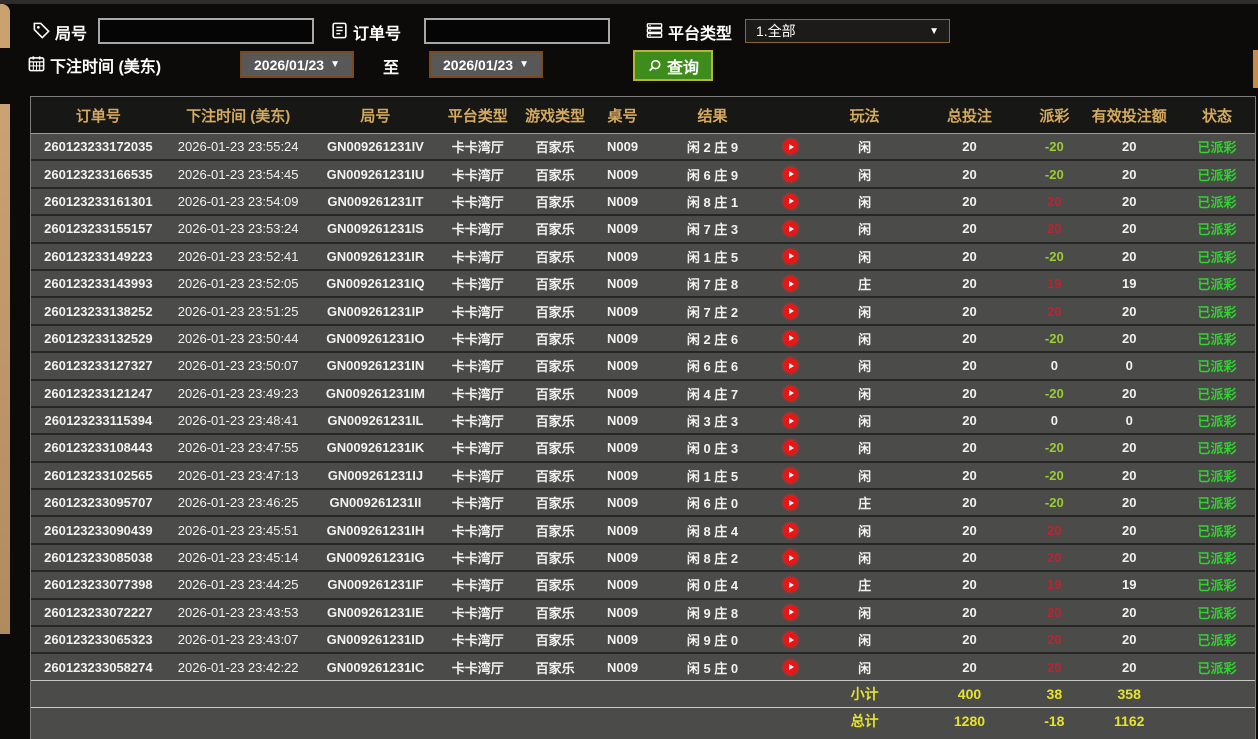 The width and height of the screenshot is (1258, 739). What do you see at coordinates (98, 366) in the screenshot?
I see `cell-order-no: 260123233127327` at bounding box center [98, 366].